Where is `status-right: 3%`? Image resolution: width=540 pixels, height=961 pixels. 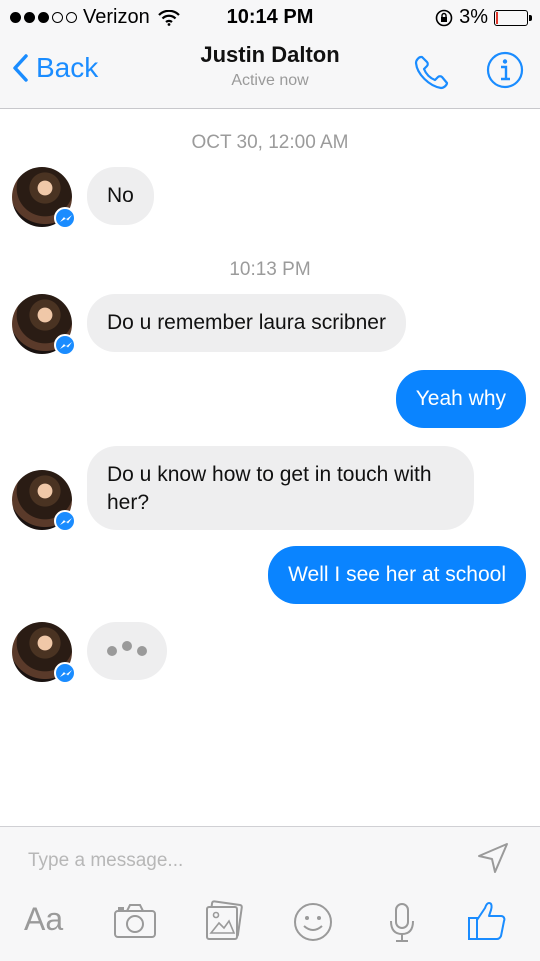 status-right: 3% is located at coordinates (483, 17).